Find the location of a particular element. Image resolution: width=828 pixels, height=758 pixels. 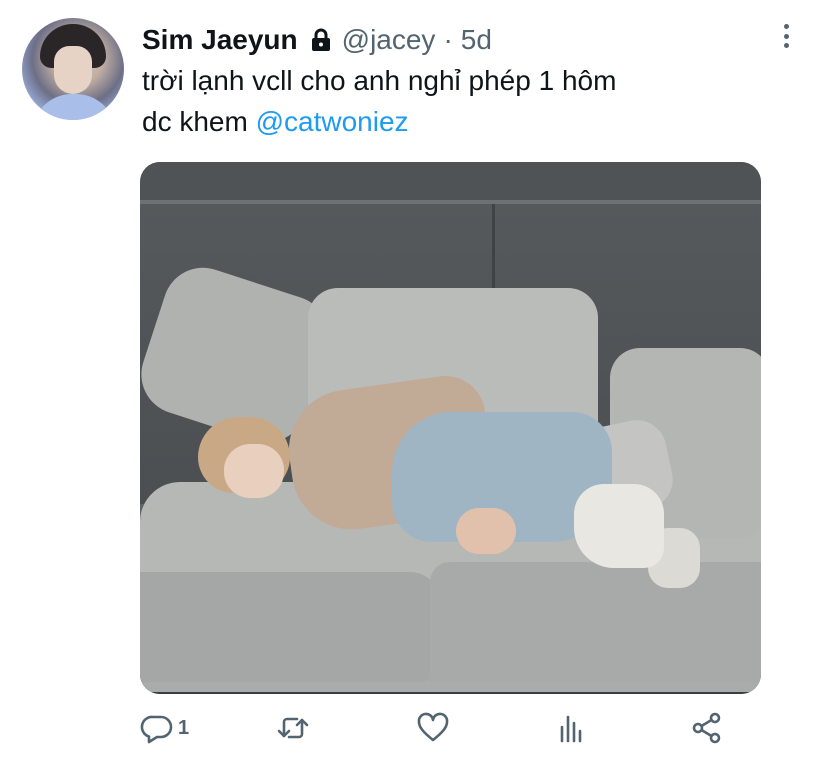

avatar-shirt is located at coordinates (74, 107).